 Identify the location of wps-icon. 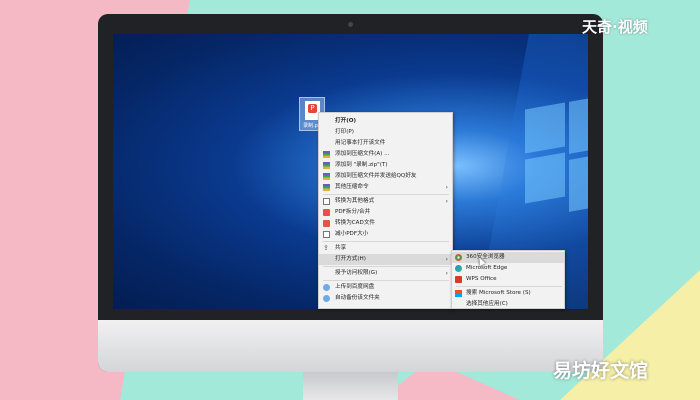
(458, 279).